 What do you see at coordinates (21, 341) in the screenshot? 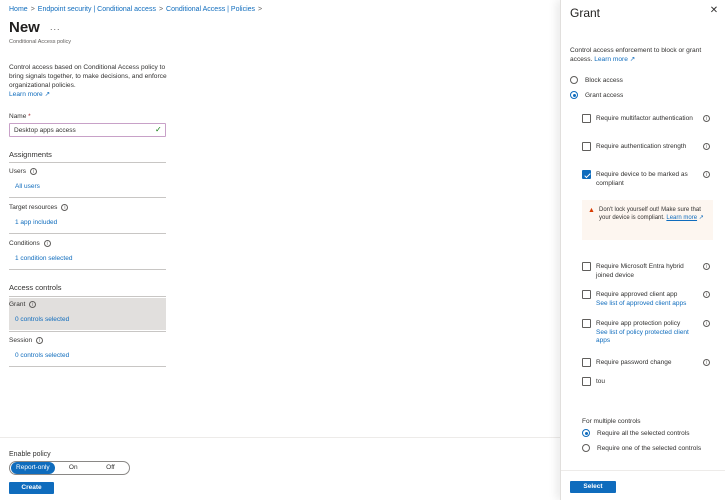
I see `session-label-text: Session` at bounding box center [21, 341].